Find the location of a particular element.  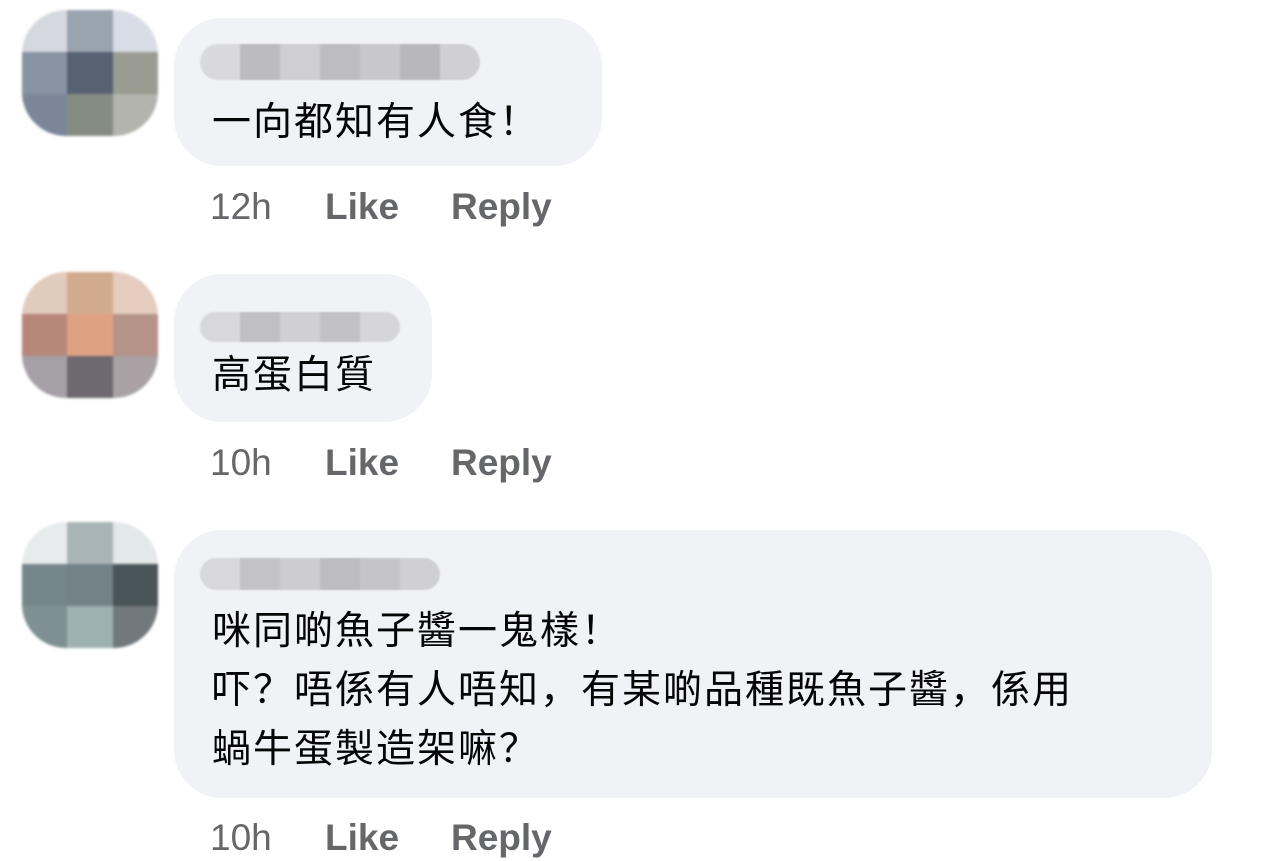

comment-text: 一向都知有人食！ is located at coordinates (376, 122).